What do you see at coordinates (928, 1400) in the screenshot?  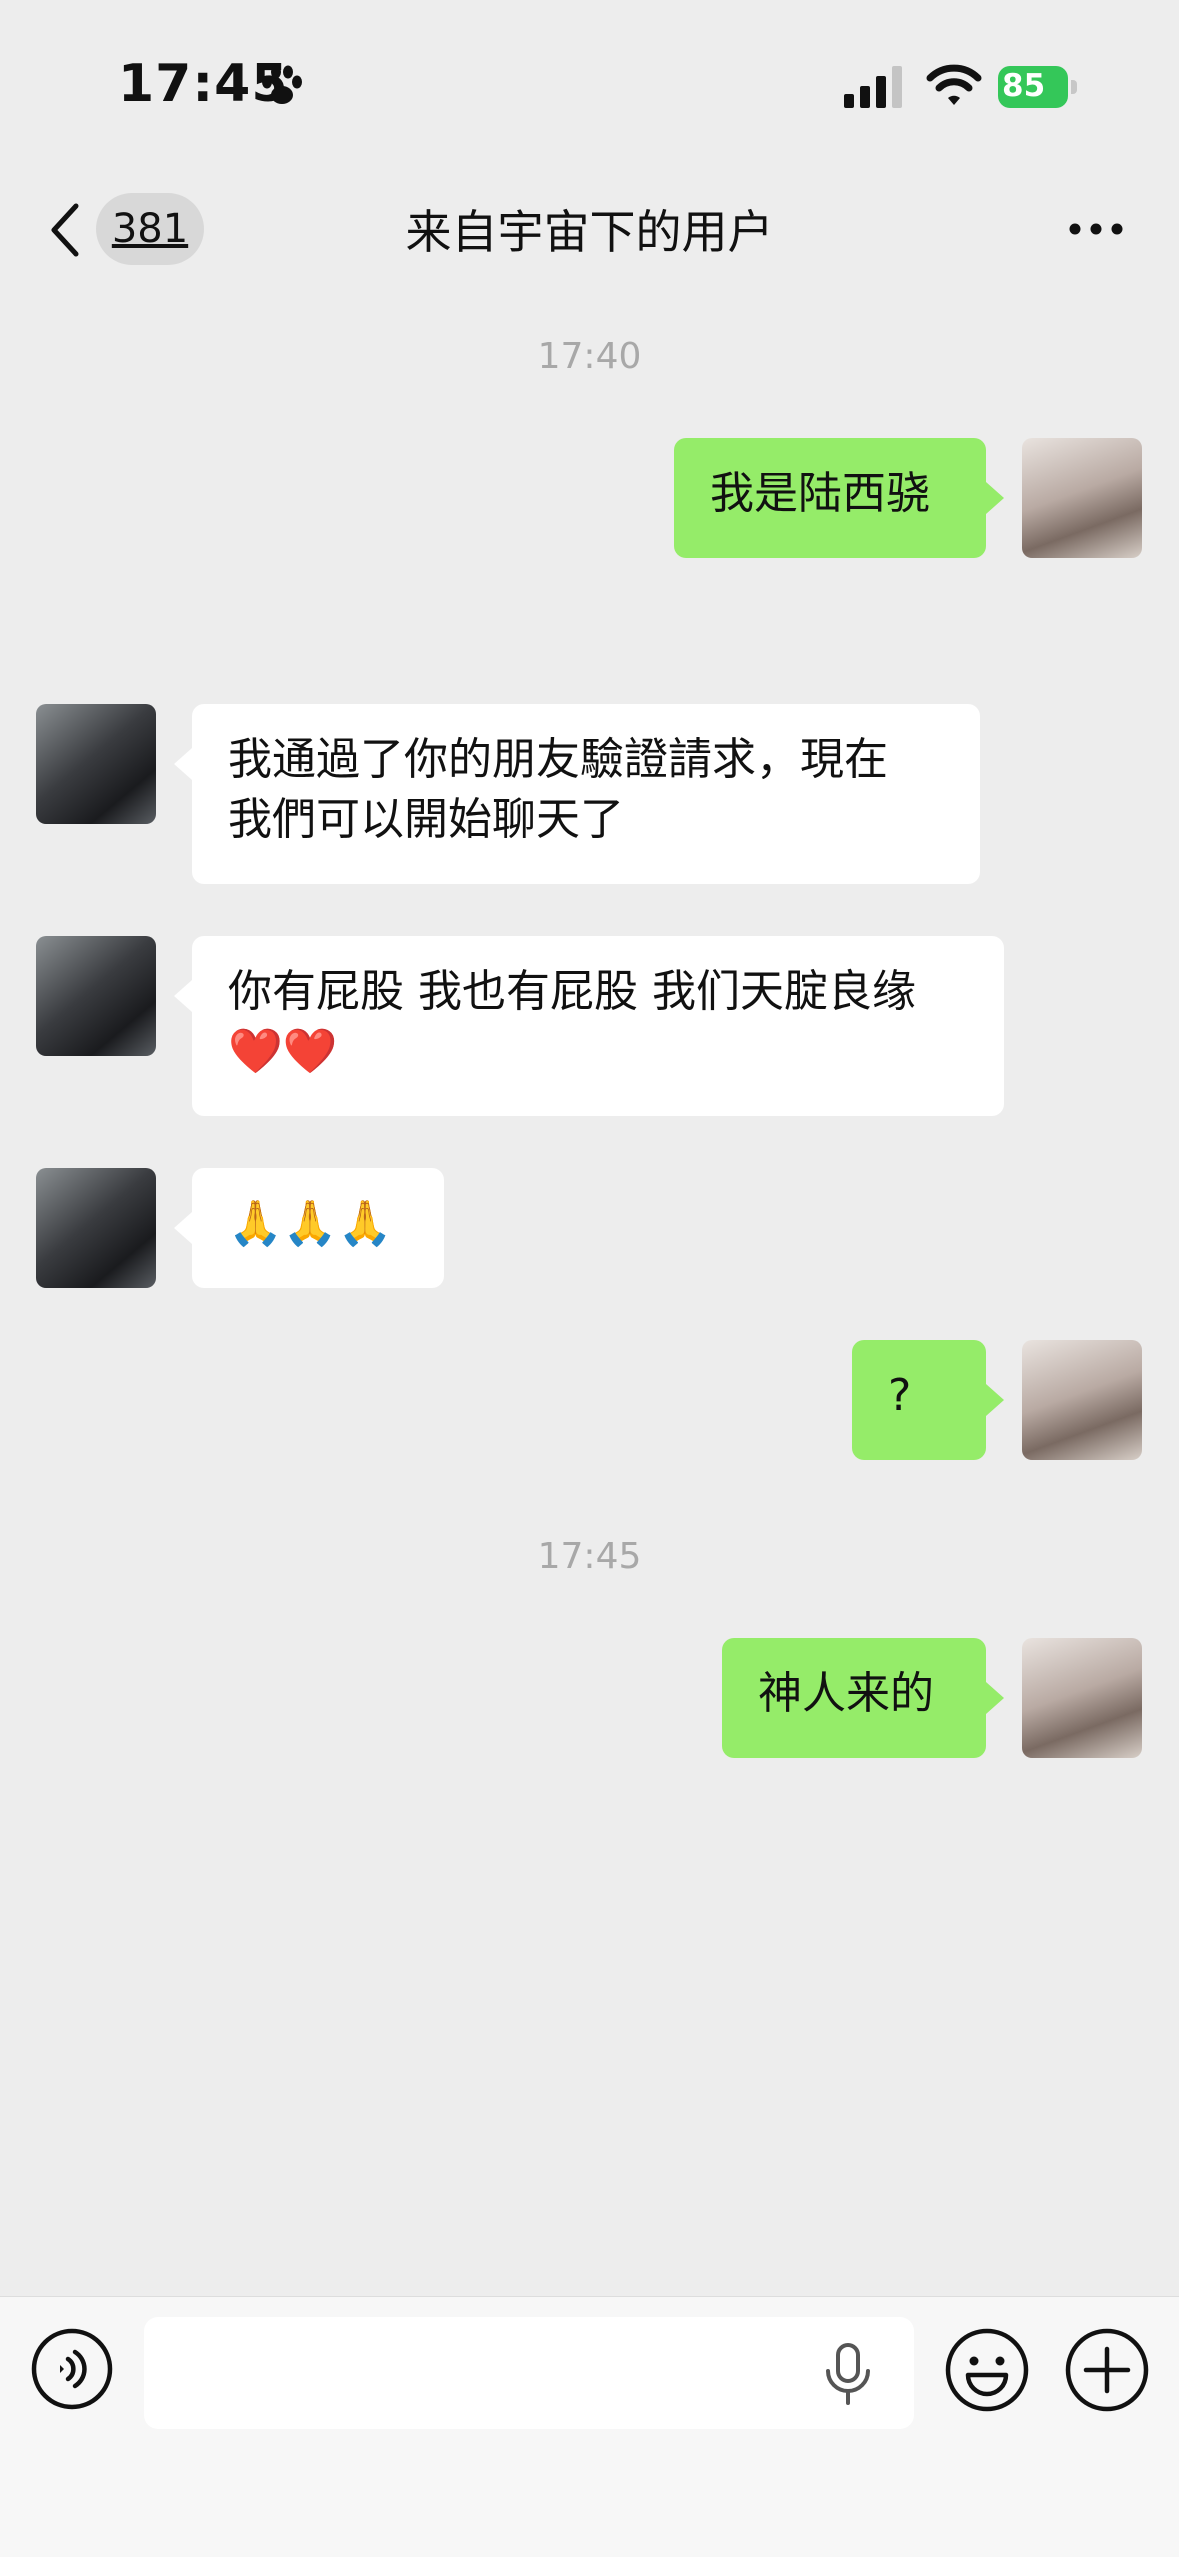 I see `sent-message-bubble: ?` at bounding box center [928, 1400].